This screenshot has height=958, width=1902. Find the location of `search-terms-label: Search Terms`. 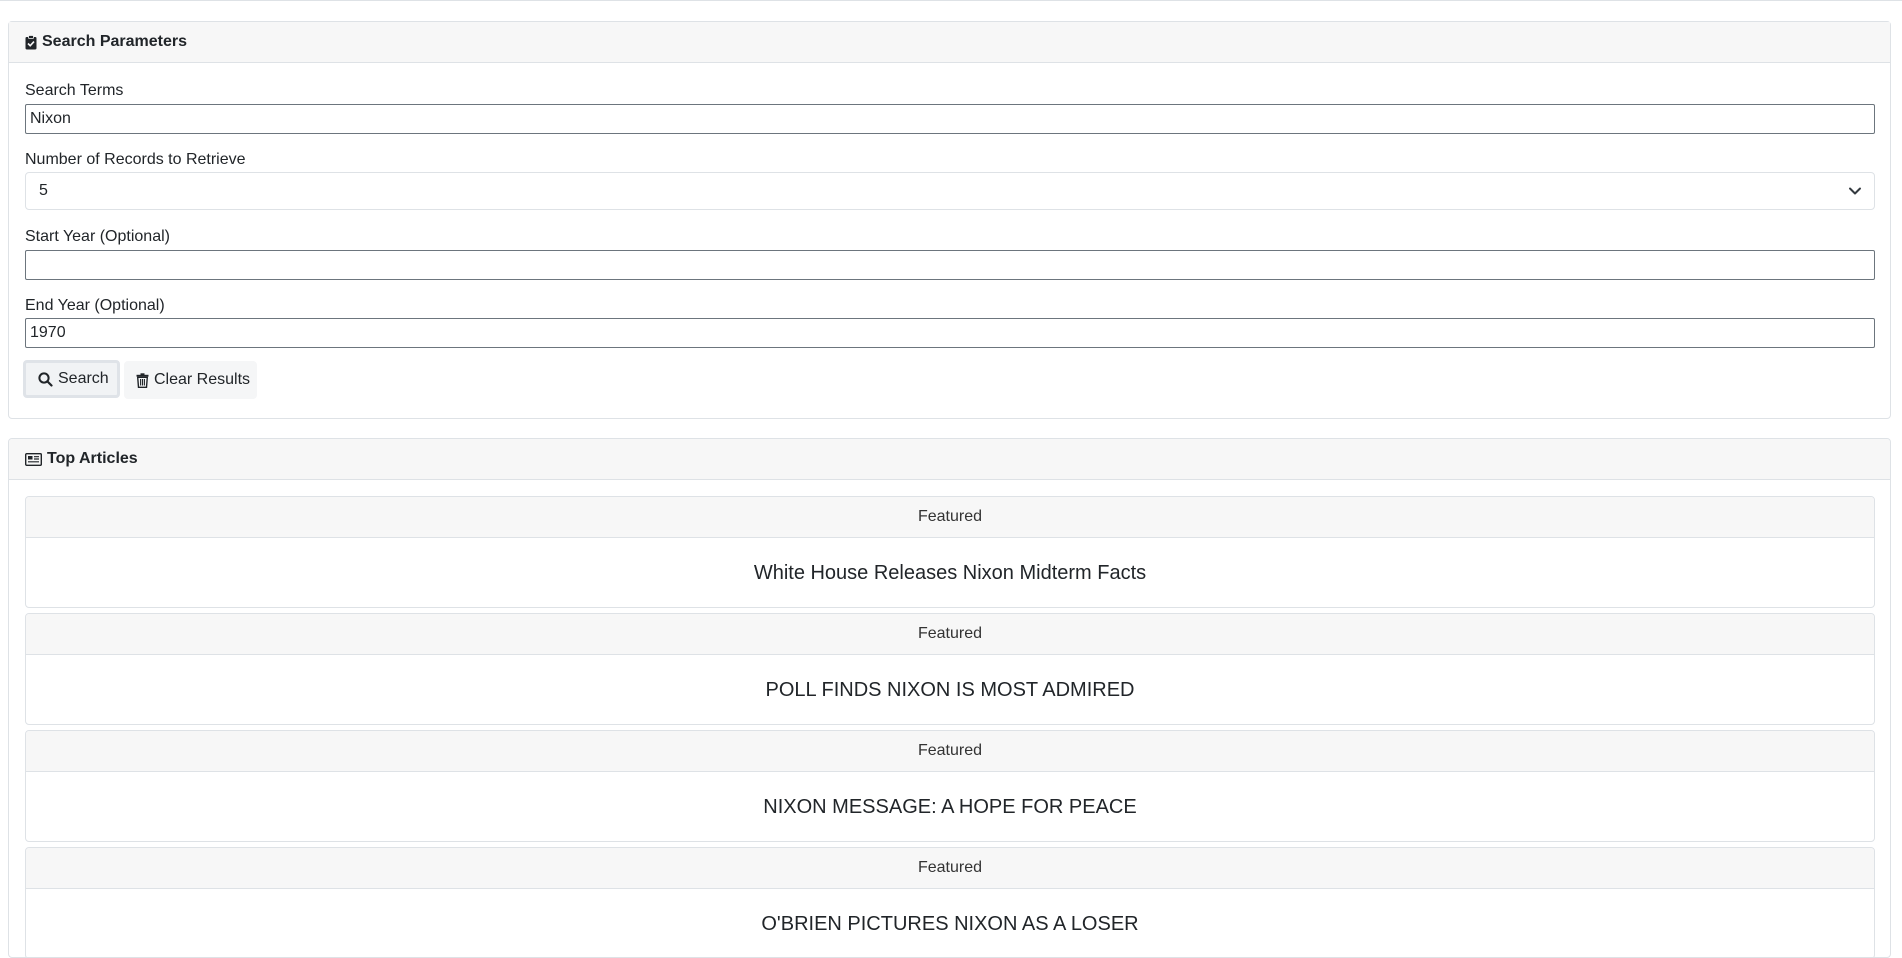

search-terms-label: Search Terms is located at coordinates (74, 90).